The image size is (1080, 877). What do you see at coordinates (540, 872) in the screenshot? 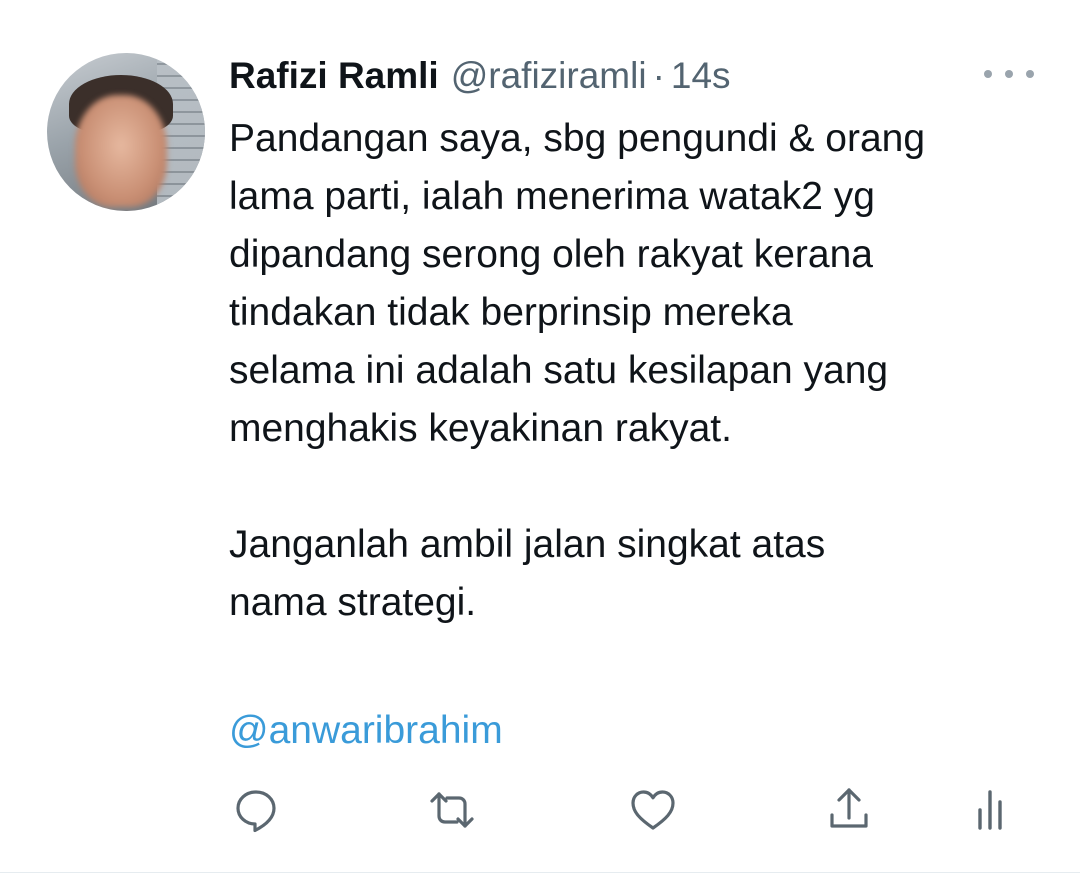
I see `bottom-divider` at bounding box center [540, 872].